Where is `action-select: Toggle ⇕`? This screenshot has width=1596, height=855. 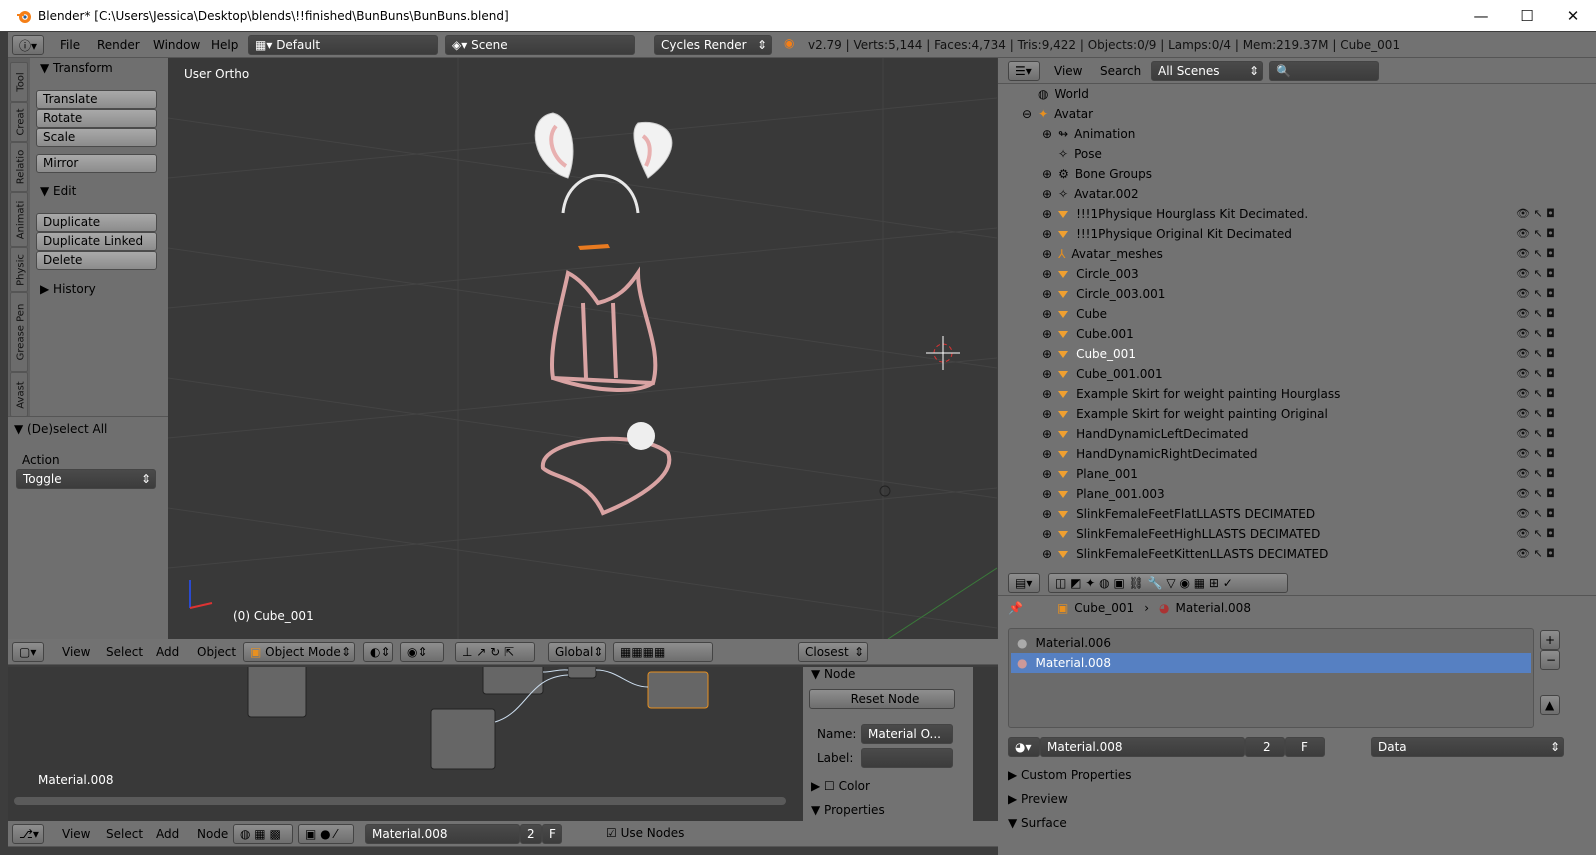 action-select: Toggle ⇕ is located at coordinates (86, 479).